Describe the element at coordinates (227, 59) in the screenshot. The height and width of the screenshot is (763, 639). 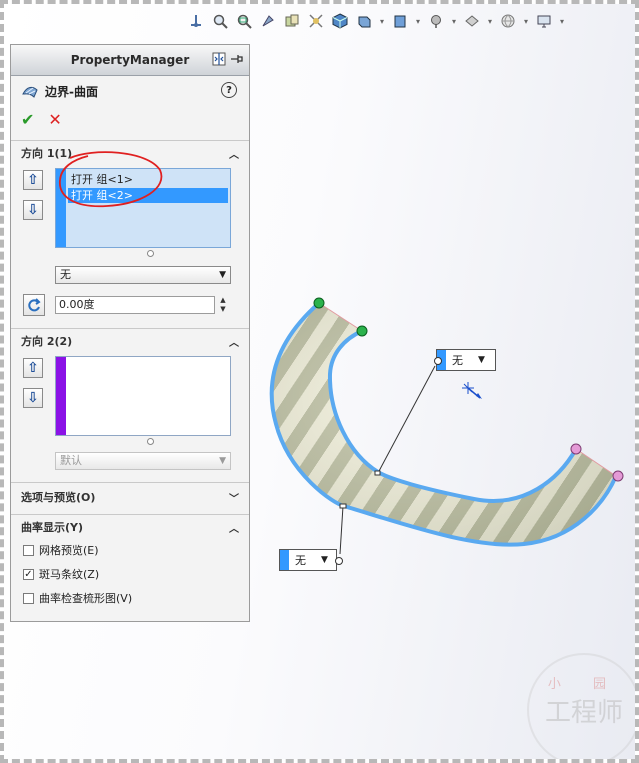
I see `header-controls` at that location.